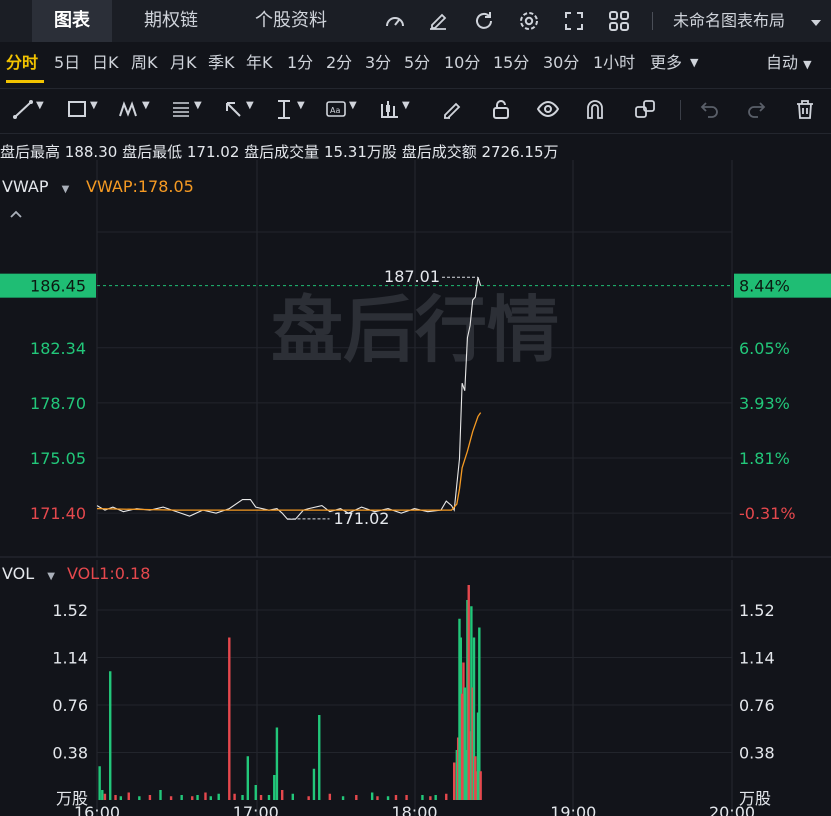 This screenshot has width=831, height=816. I want to click on time-tick-label: 20:00, so click(732, 809).